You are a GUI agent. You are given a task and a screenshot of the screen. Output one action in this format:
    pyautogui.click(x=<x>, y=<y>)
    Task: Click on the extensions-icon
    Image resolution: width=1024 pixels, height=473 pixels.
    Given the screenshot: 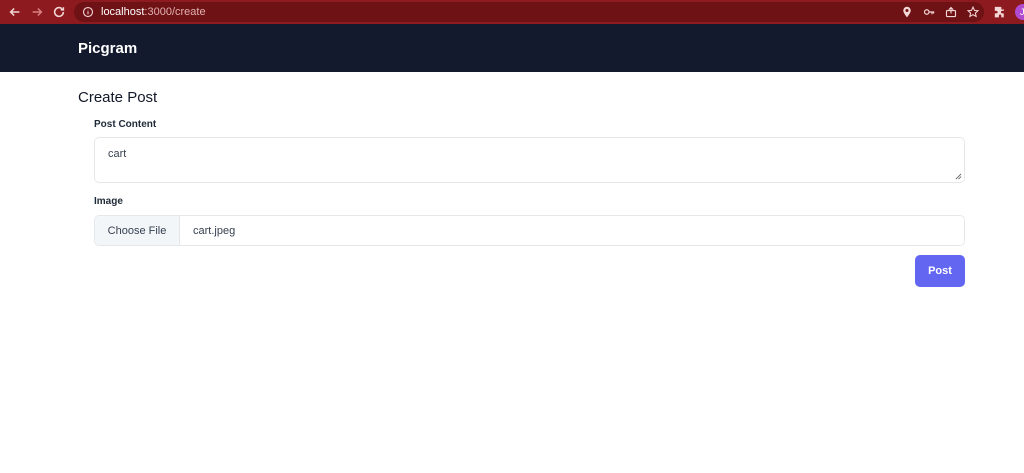 What is the action you would take?
    pyautogui.click(x=1000, y=12)
    